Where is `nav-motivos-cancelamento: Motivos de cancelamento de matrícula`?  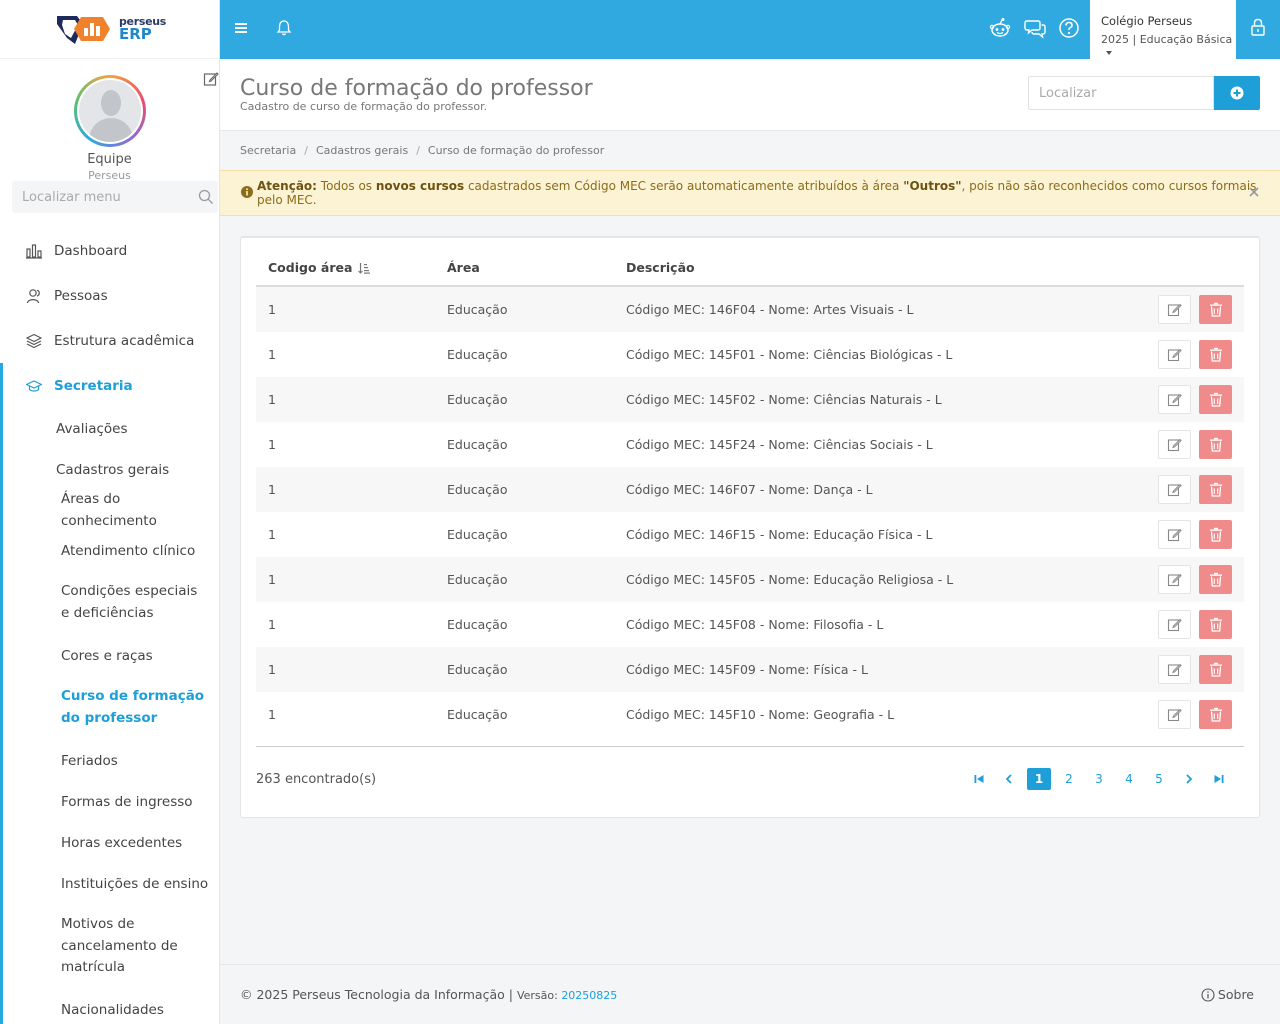
nav-motivos-cancelamento: Motivos de cancelamento de matrícula is located at coordinates (111, 948).